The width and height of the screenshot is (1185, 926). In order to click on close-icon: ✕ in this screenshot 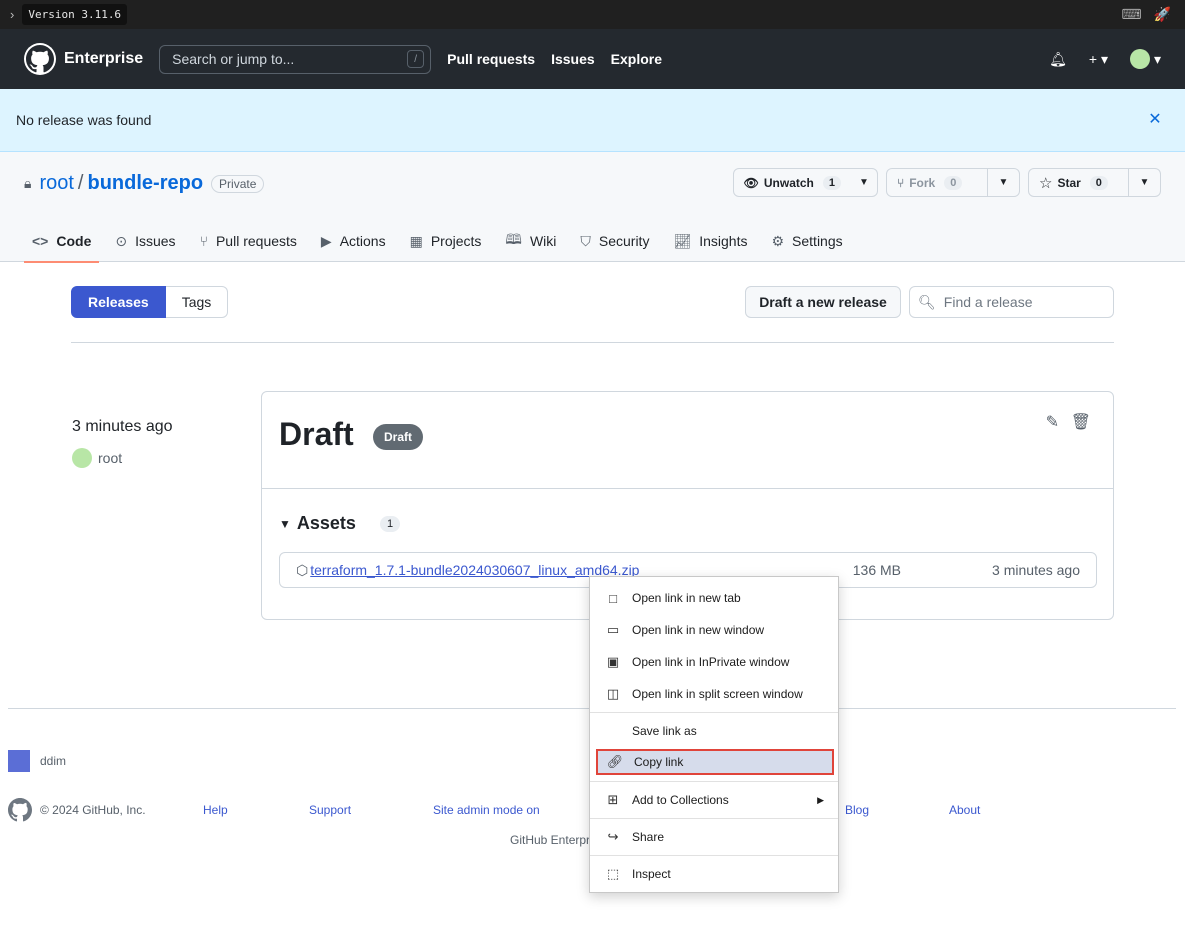, I will do `click(1155, 120)`.